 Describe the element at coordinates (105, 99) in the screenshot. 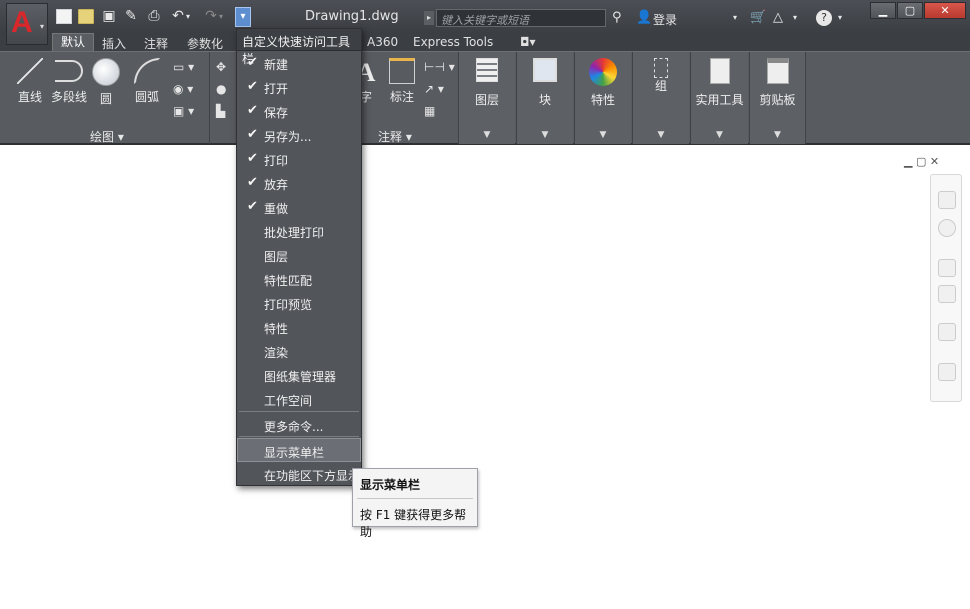

I see `circle-label: 圆` at that location.